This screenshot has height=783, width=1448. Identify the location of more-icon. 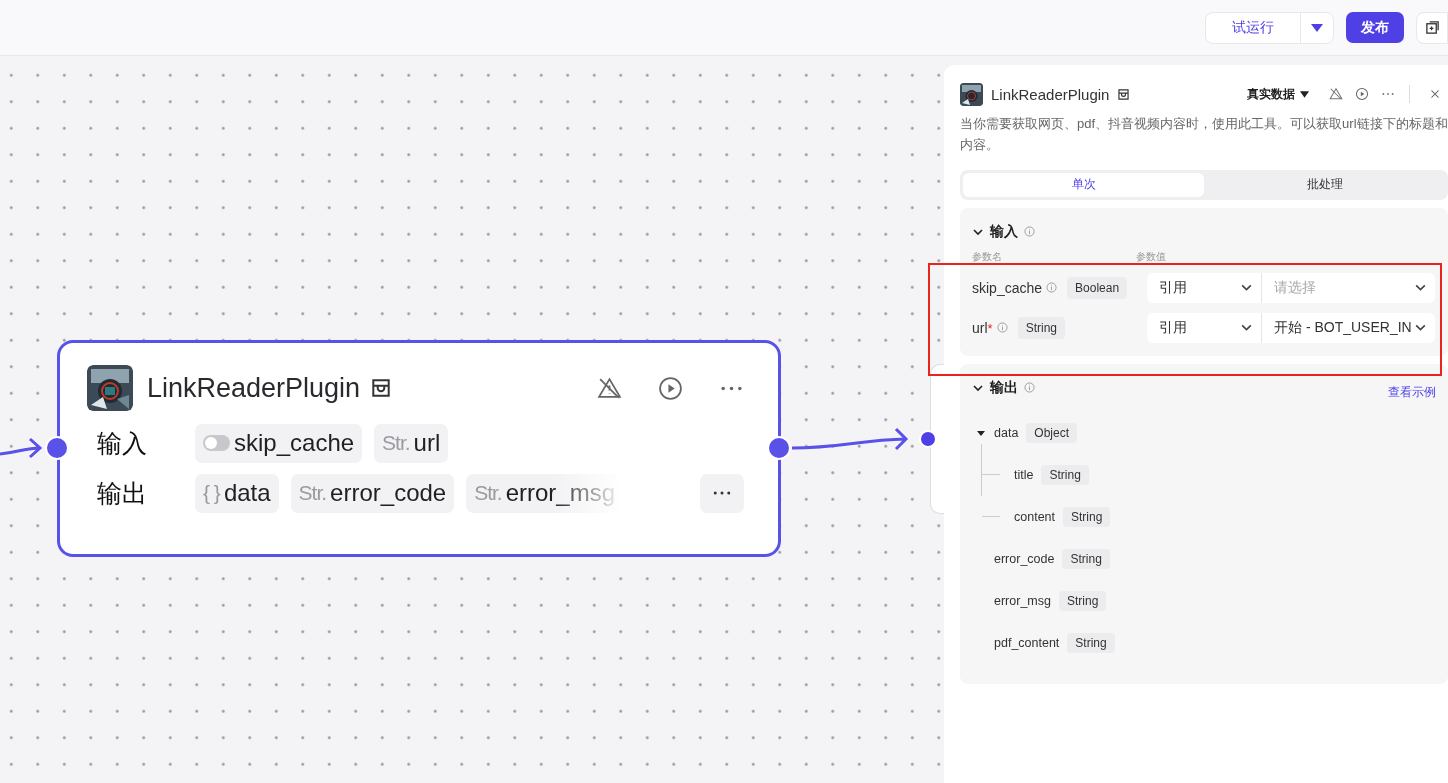
(722, 493).